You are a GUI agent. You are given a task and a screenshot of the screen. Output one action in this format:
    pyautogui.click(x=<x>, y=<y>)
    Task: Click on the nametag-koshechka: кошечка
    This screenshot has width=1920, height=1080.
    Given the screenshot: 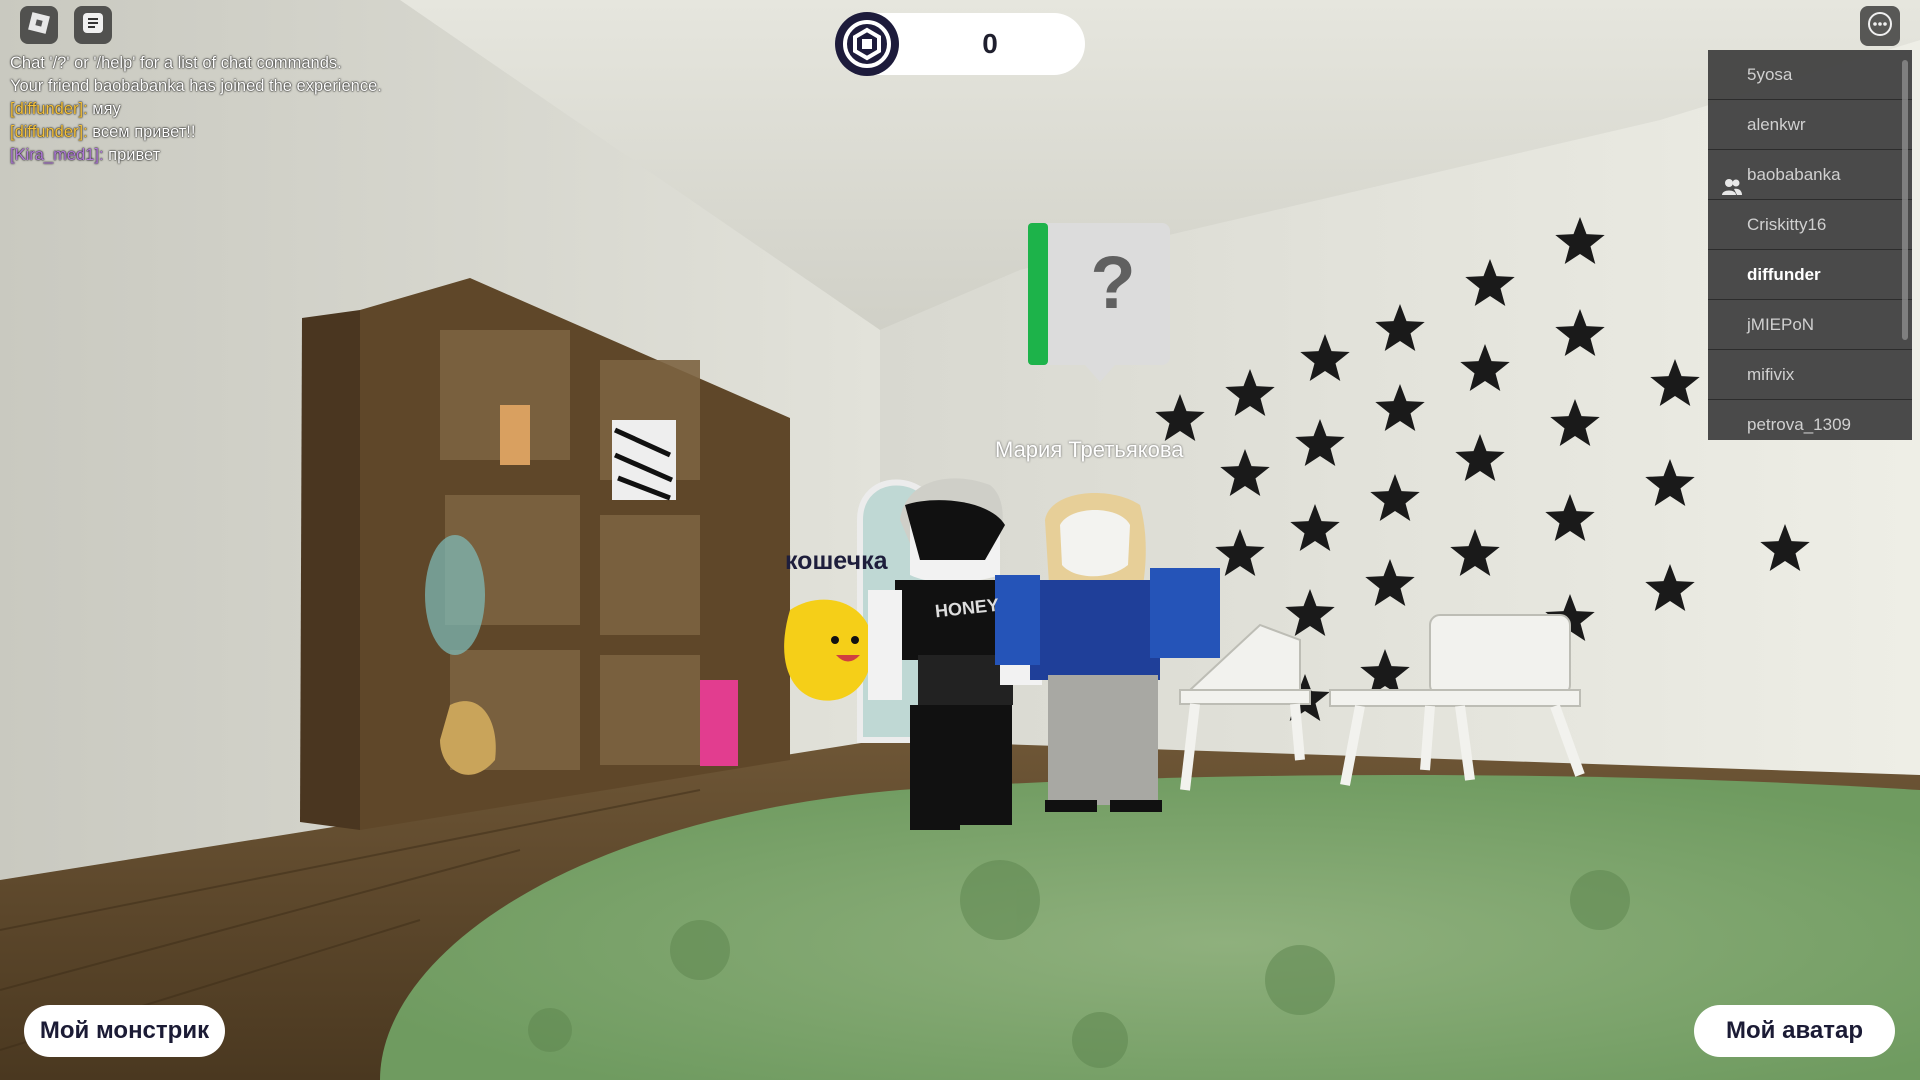 What is the action you would take?
    pyautogui.click(x=836, y=561)
    